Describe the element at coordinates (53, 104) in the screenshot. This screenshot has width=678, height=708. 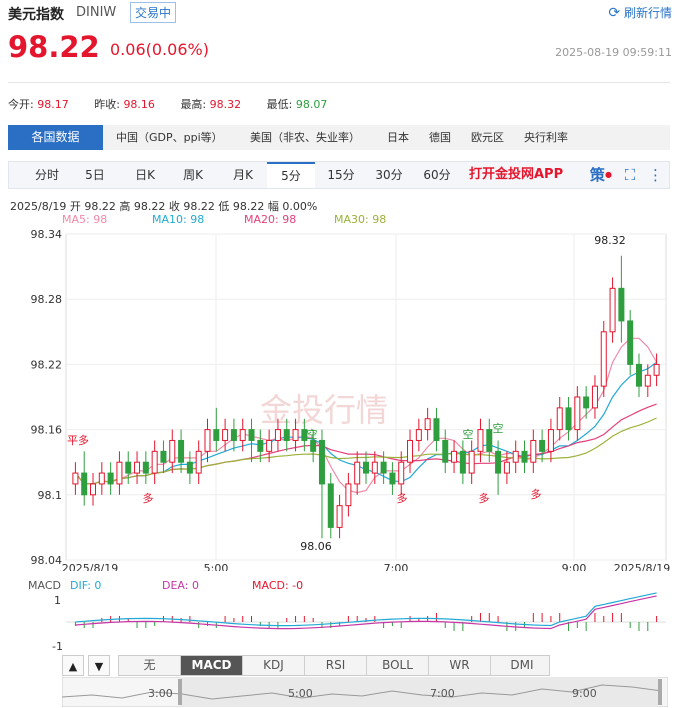
I see `open-value: 98.17` at that location.